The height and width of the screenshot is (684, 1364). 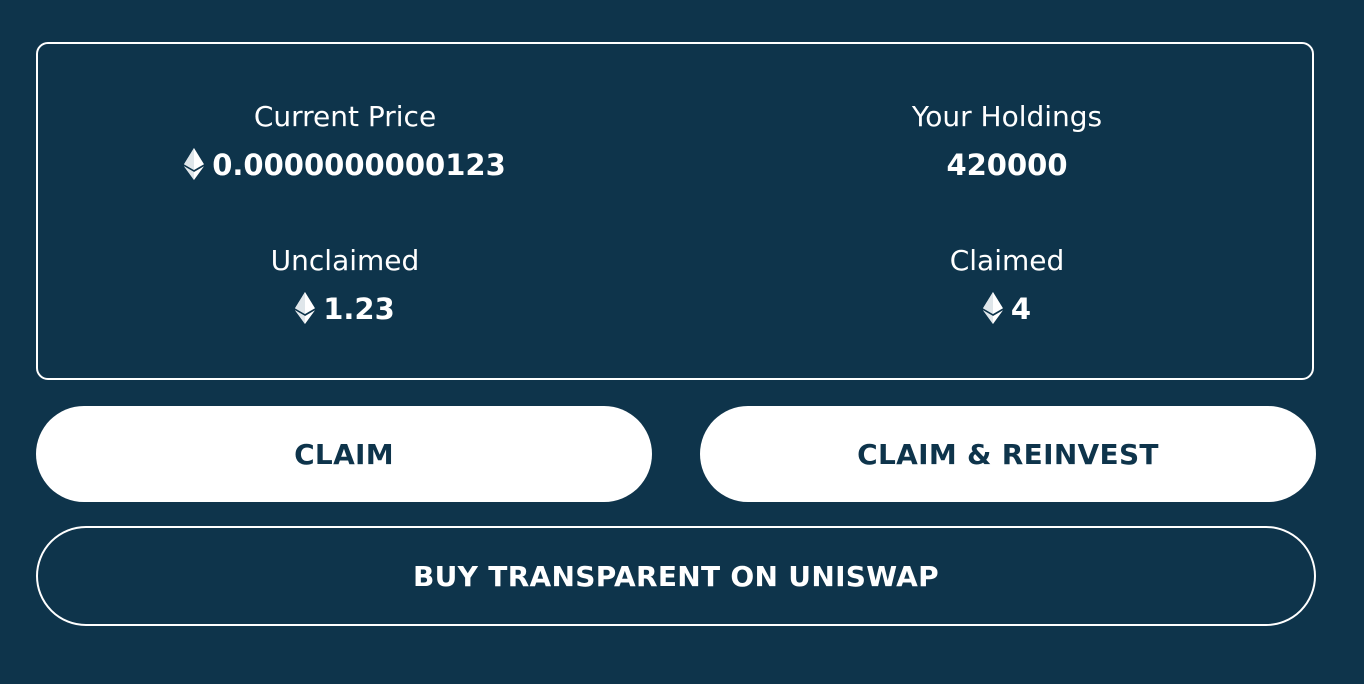 I want to click on holdings-value: 420000, so click(x=1007, y=165).